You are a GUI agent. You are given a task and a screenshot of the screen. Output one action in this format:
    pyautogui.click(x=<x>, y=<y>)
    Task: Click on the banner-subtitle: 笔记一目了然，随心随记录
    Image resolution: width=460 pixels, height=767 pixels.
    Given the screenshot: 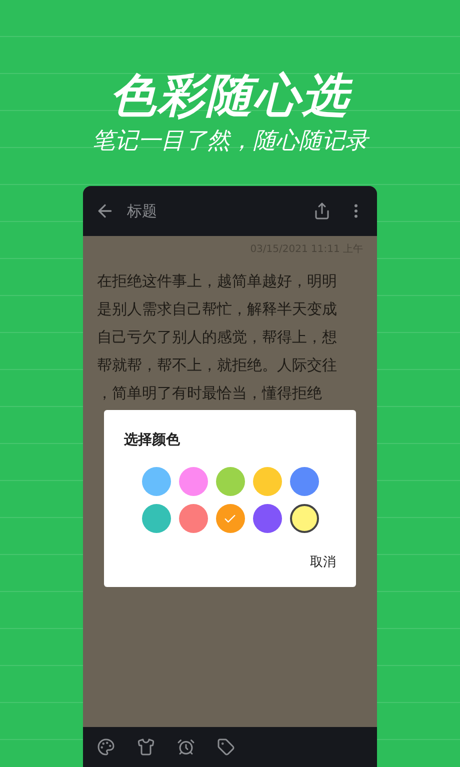 What is the action you would take?
    pyautogui.click(x=230, y=141)
    